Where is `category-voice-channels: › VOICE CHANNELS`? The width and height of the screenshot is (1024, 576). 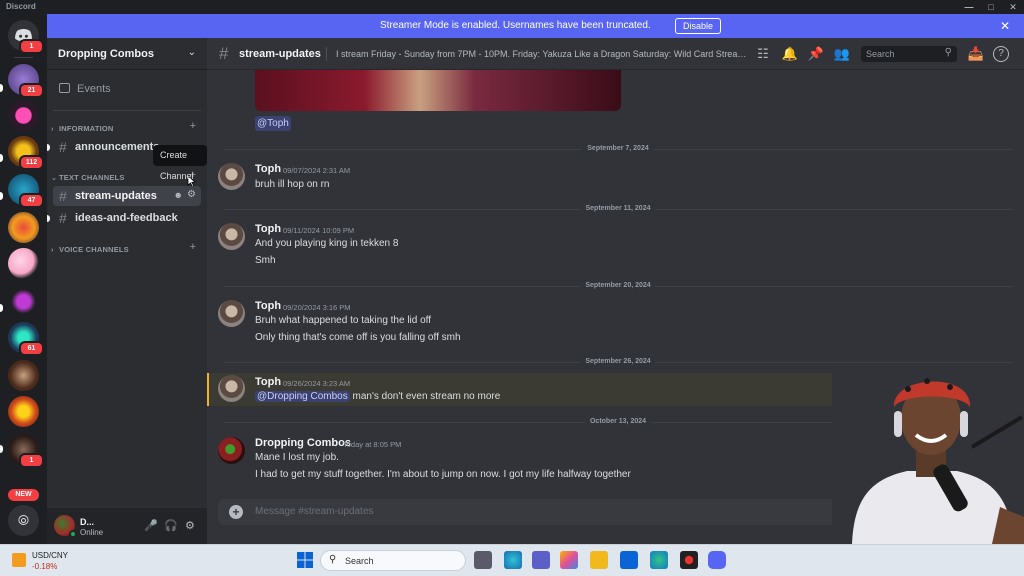
category-voice-channels: › VOICE CHANNELS is located at coordinates (90, 249).